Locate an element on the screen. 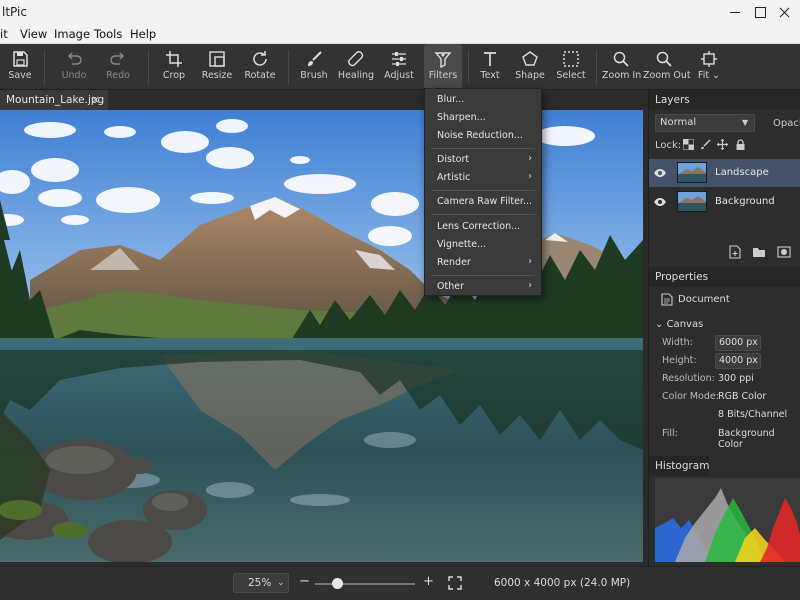 This screenshot has width=800, height=600. document-tab: Mountain_Lake.jpg × is located at coordinates (54, 100).